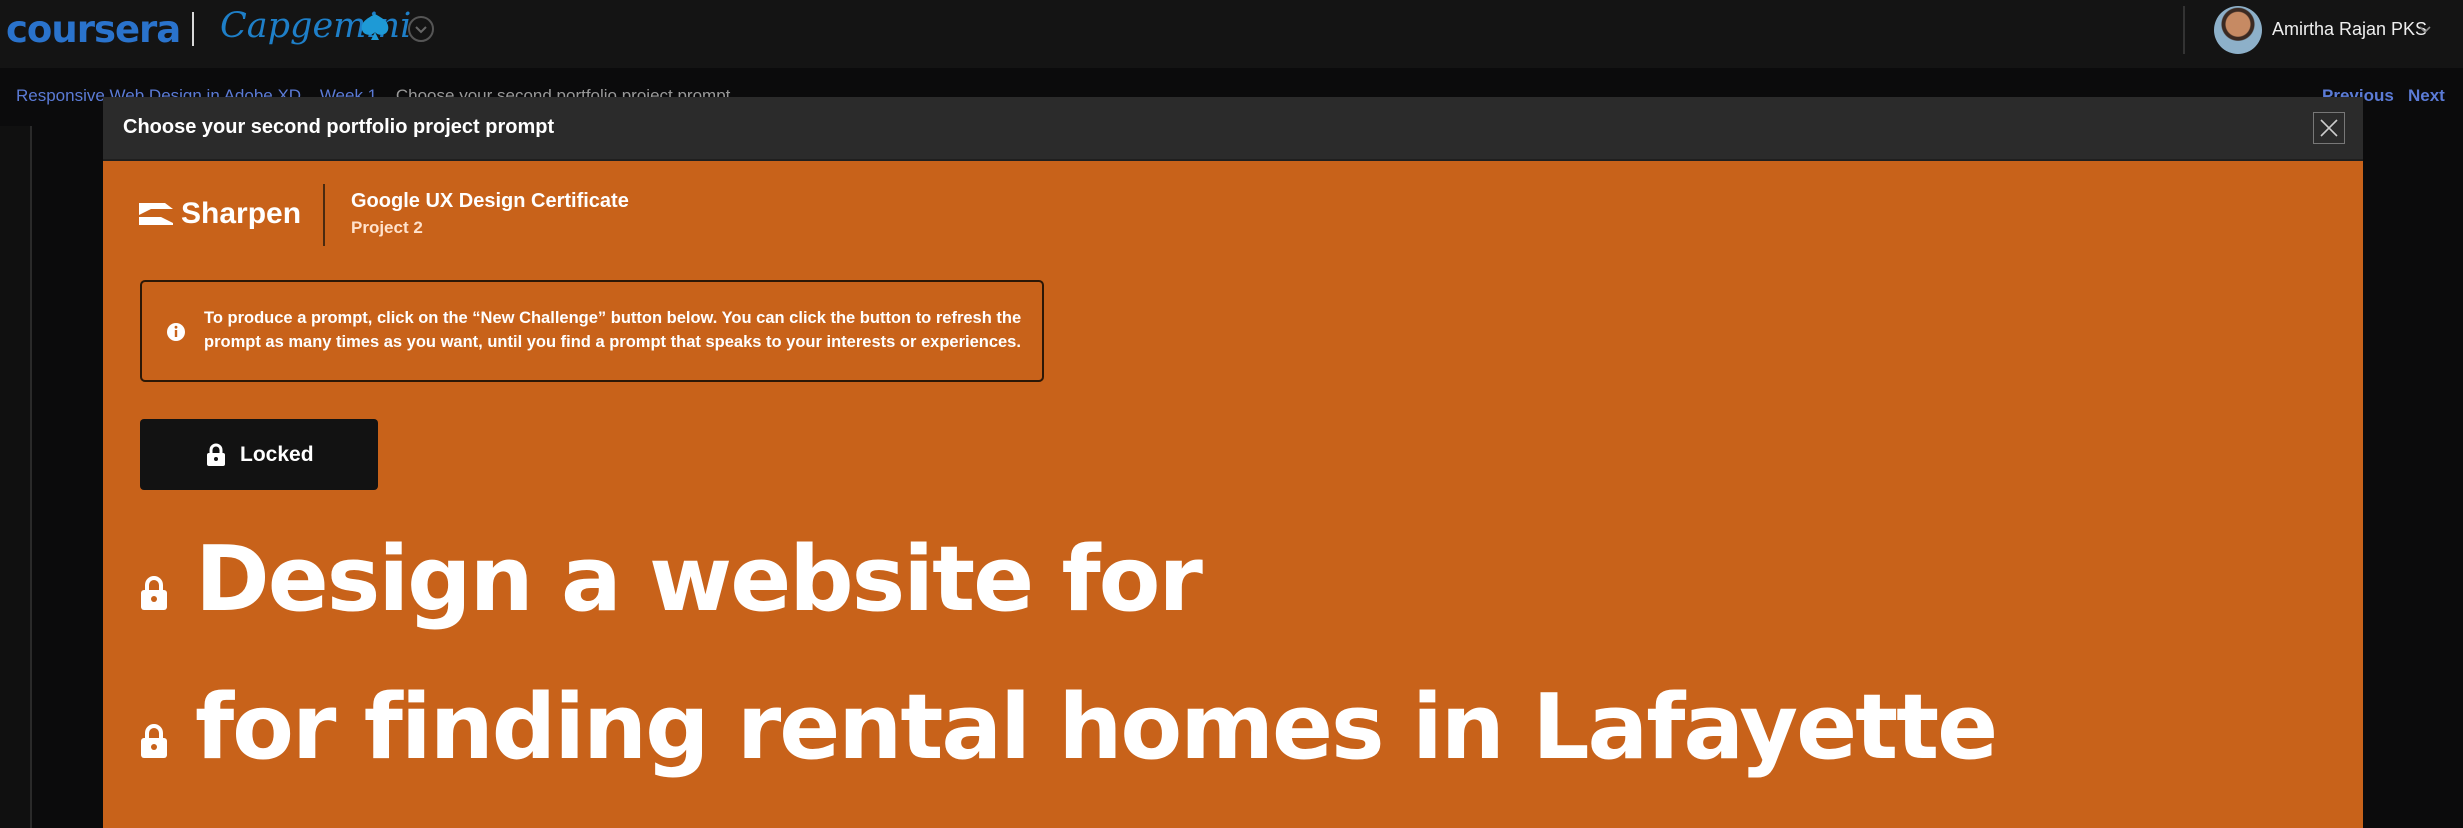 This screenshot has height=828, width=2463. Describe the element at coordinates (2349, 29) in the screenshot. I see `user-name: Amirtha Rajan PKS` at that location.